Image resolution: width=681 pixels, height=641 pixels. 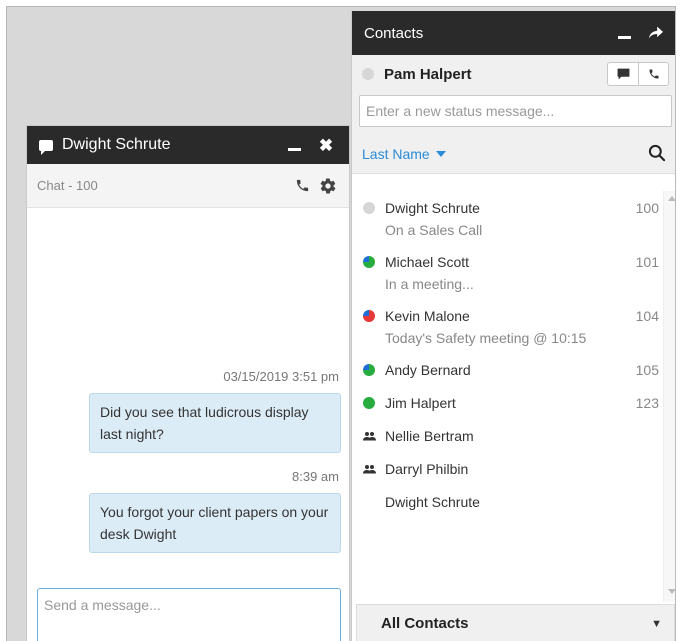 I want to click on contact-name: Kevin Malone, so click(x=427, y=316).